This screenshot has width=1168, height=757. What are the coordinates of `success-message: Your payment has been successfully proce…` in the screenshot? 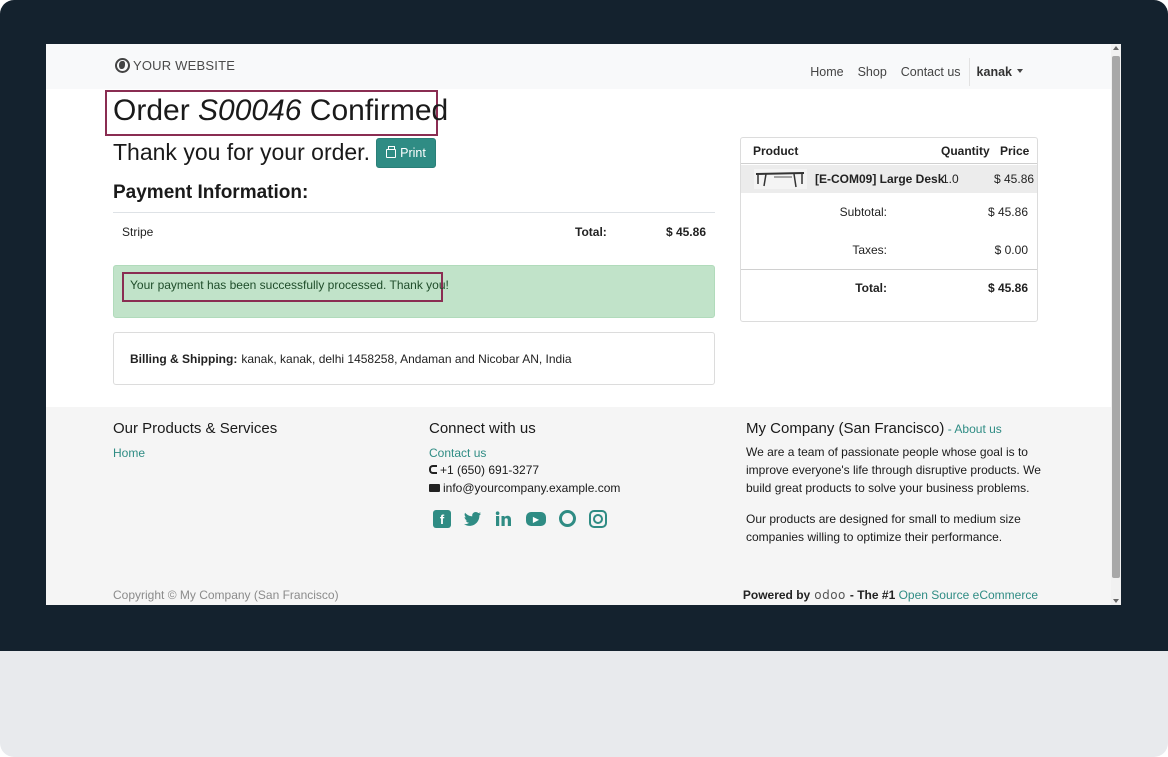 It's located at (289, 285).